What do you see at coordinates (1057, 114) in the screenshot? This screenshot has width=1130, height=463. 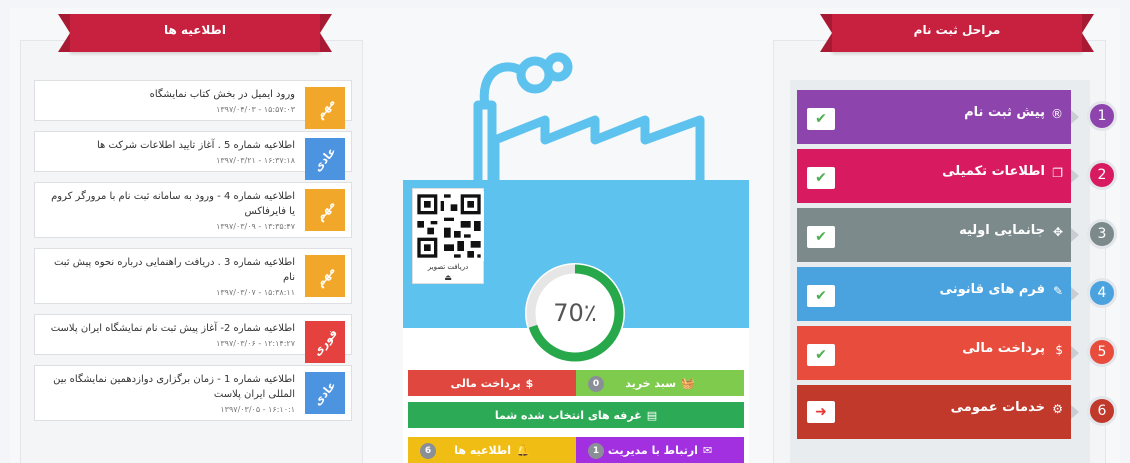 I see `registered-icon: ®` at bounding box center [1057, 114].